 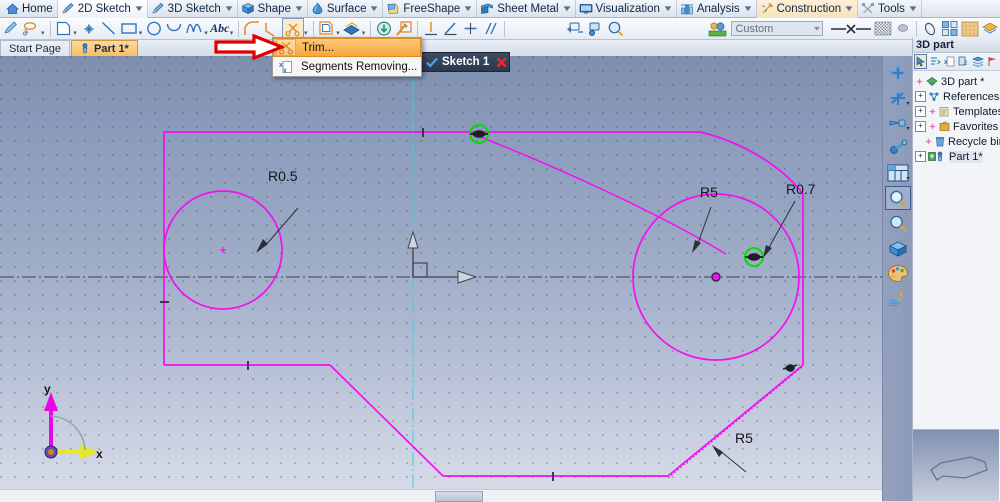 I want to click on tree-item-favorites: + Favorites, so click(x=957, y=126).